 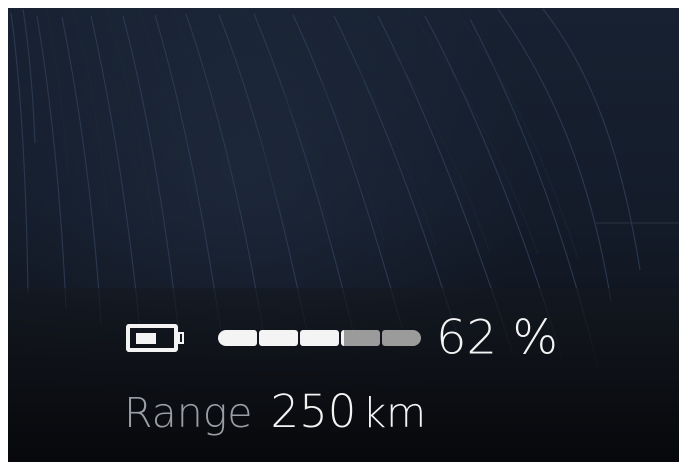 What do you see at coordinates (155, 338) in the screenshot?
I see `battery-icon` at bounding box center [155, 338].